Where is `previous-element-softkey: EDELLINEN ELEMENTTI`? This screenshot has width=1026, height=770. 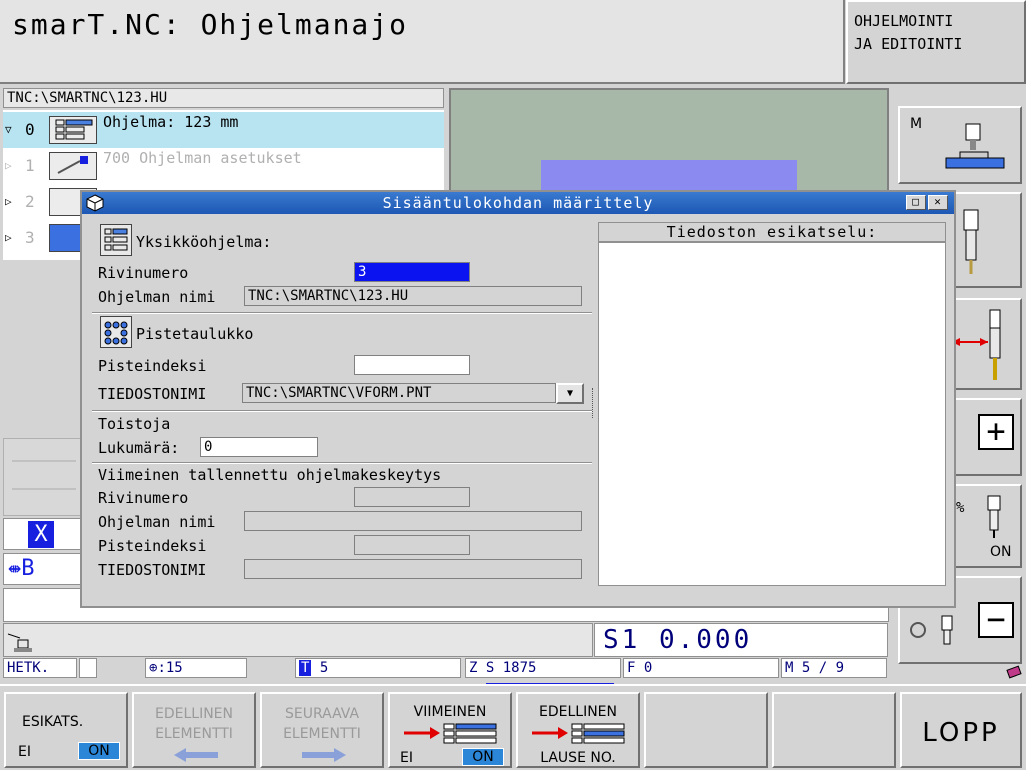
previous-element-softkey: EDELLINEN ELEMENTTI is located at coordinates (194, 730).